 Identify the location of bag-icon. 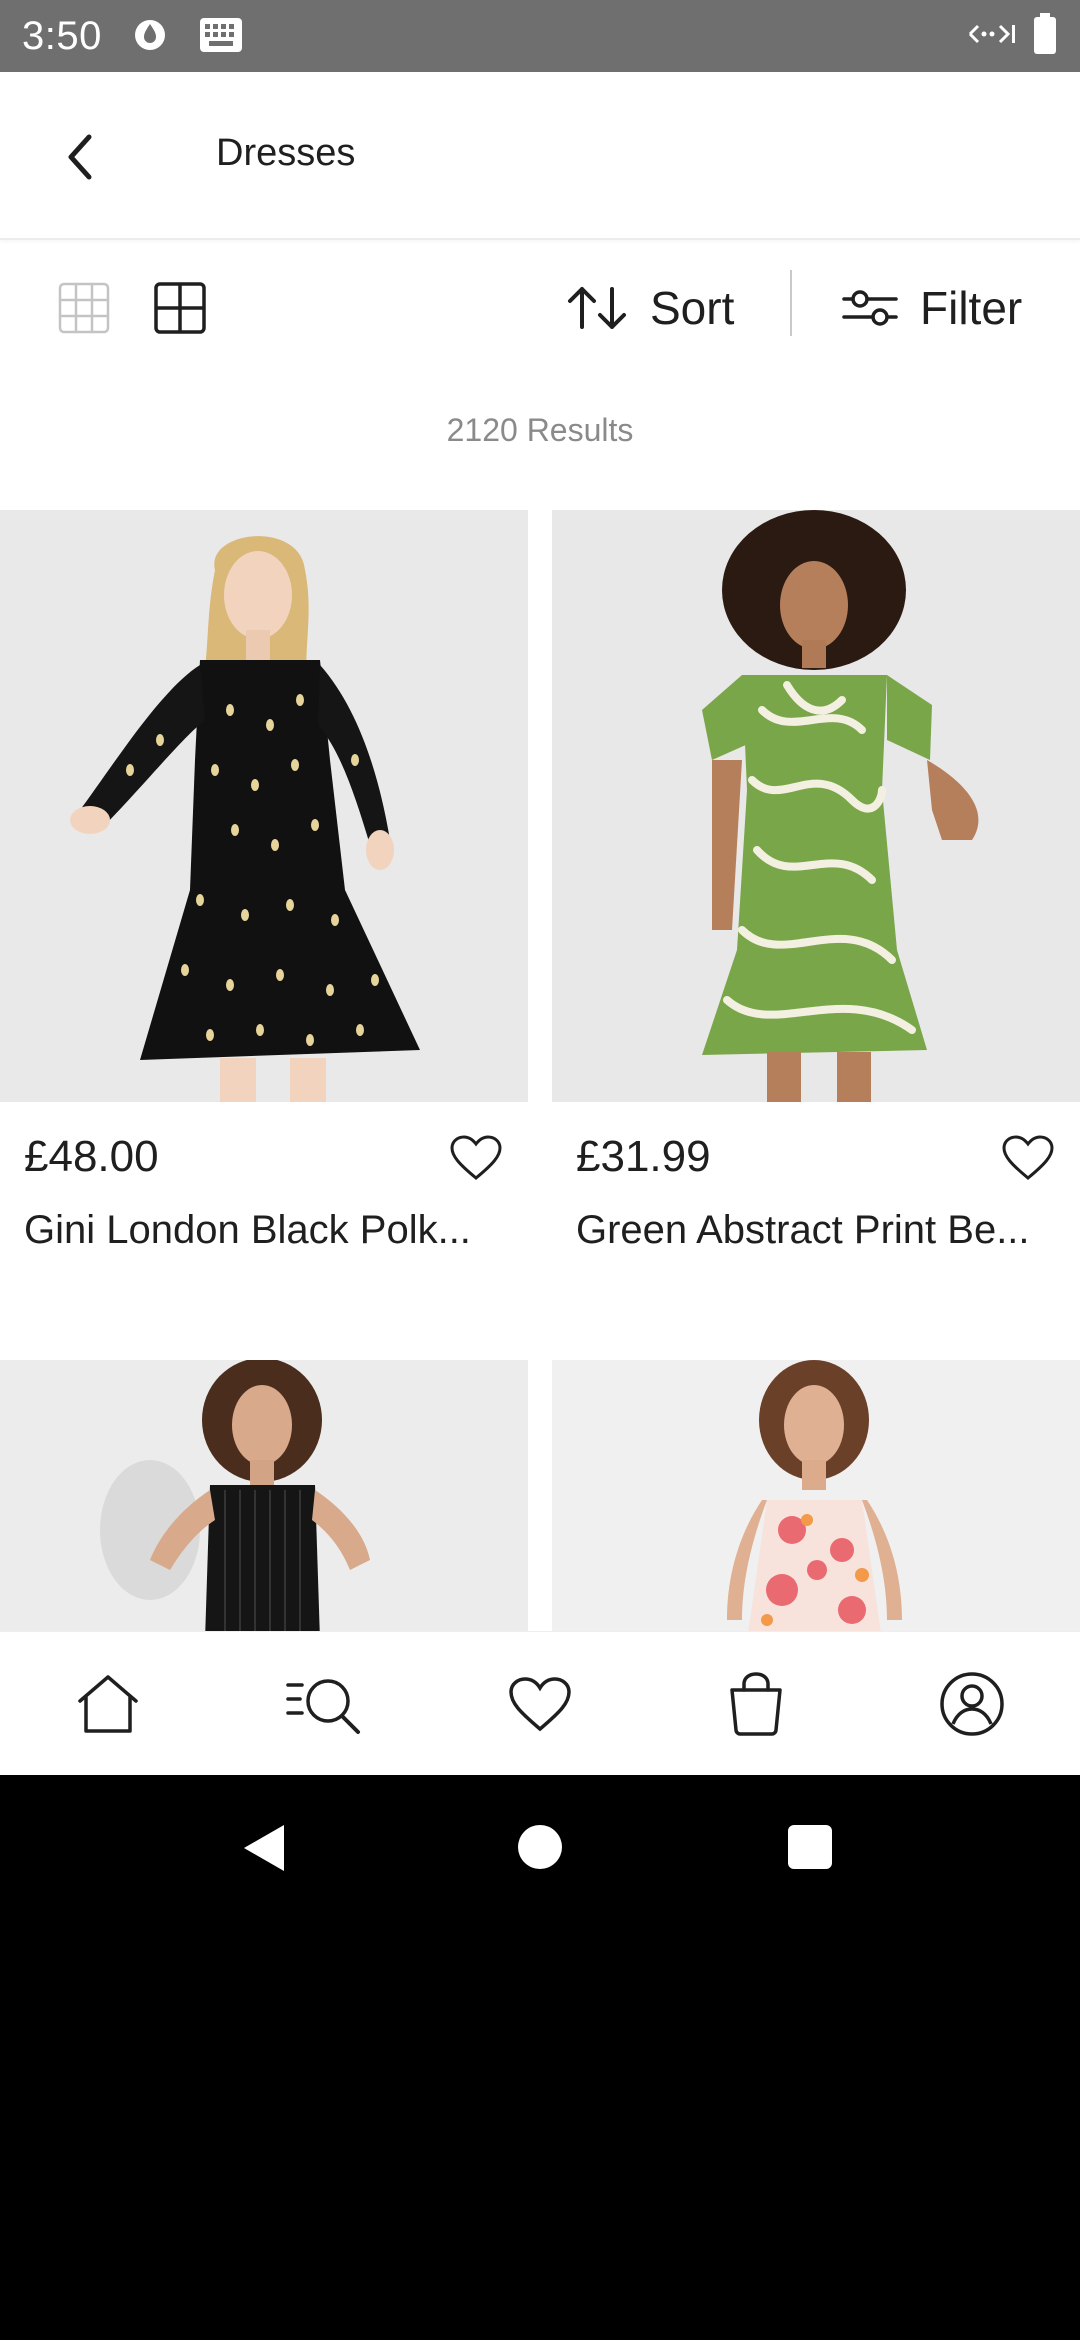
(756, 1703).